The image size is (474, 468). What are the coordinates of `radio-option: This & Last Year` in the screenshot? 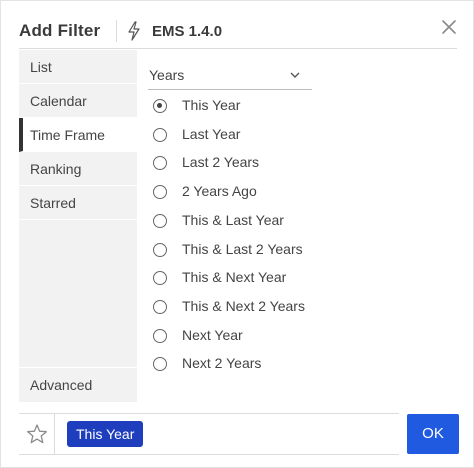 It's located at (278, 221).